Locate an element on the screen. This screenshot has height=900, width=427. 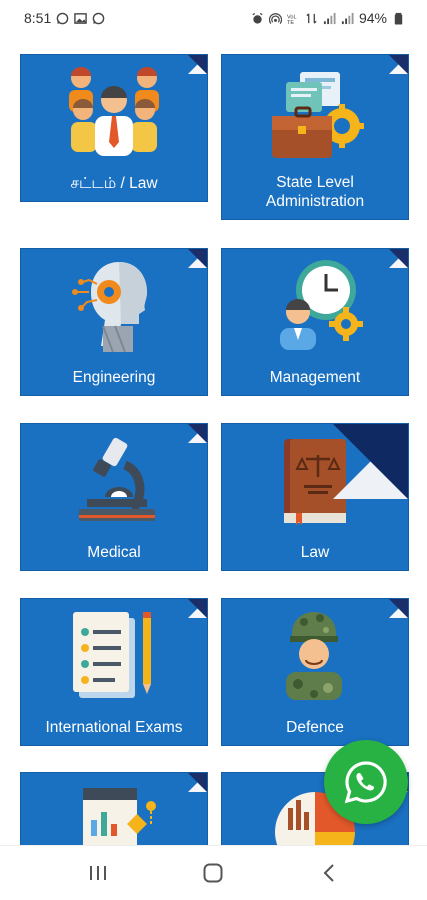
back-icon is located at coordinates (328, 873).